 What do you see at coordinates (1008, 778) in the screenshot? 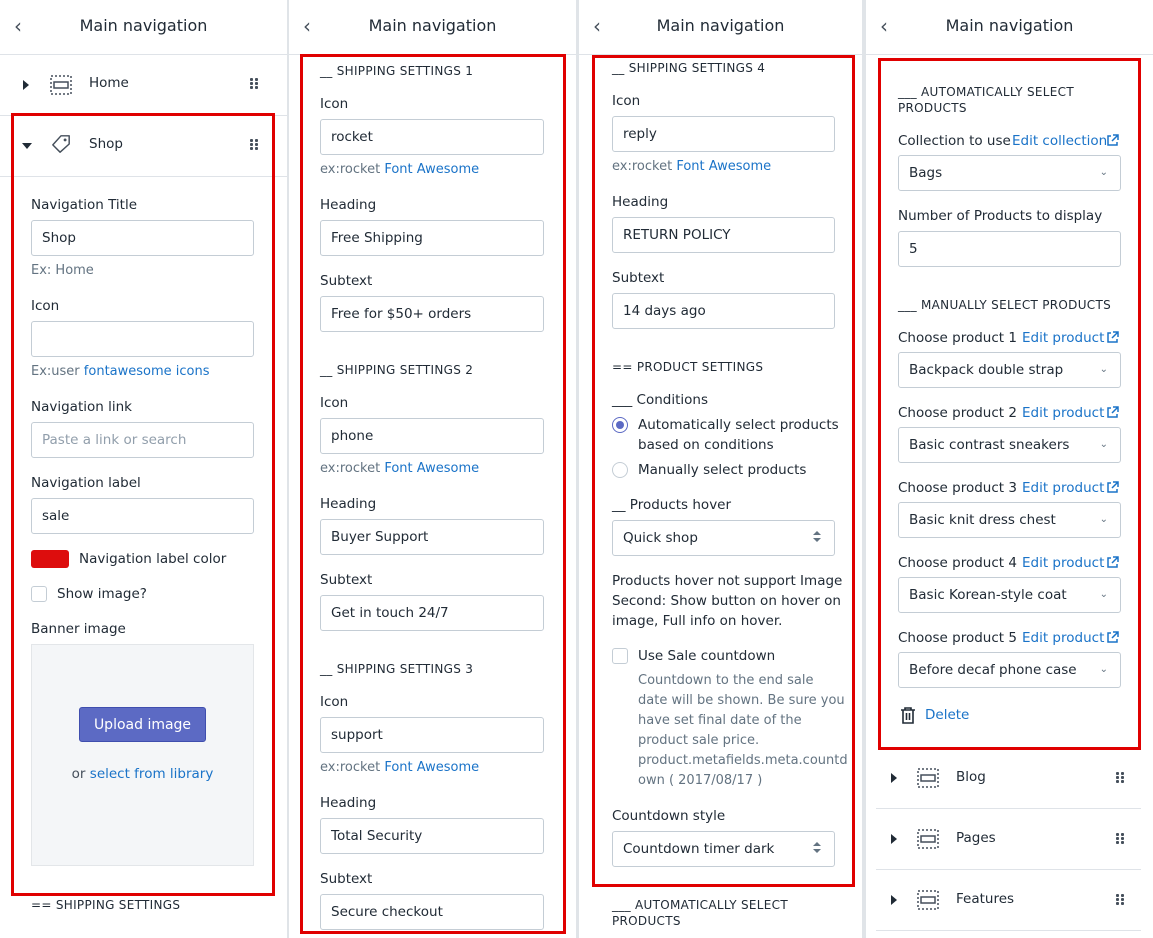
I see `nav-item: Blog` at bounding box center [1008, 778].